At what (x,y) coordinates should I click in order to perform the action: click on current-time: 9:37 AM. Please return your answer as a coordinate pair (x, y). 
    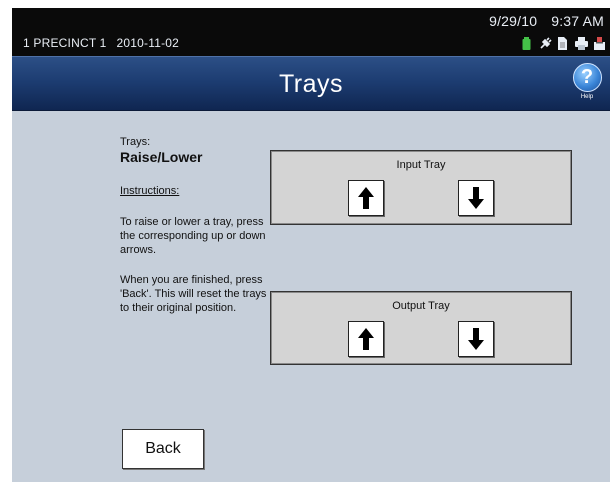
    Looking at the image, I should click on (577, 21).